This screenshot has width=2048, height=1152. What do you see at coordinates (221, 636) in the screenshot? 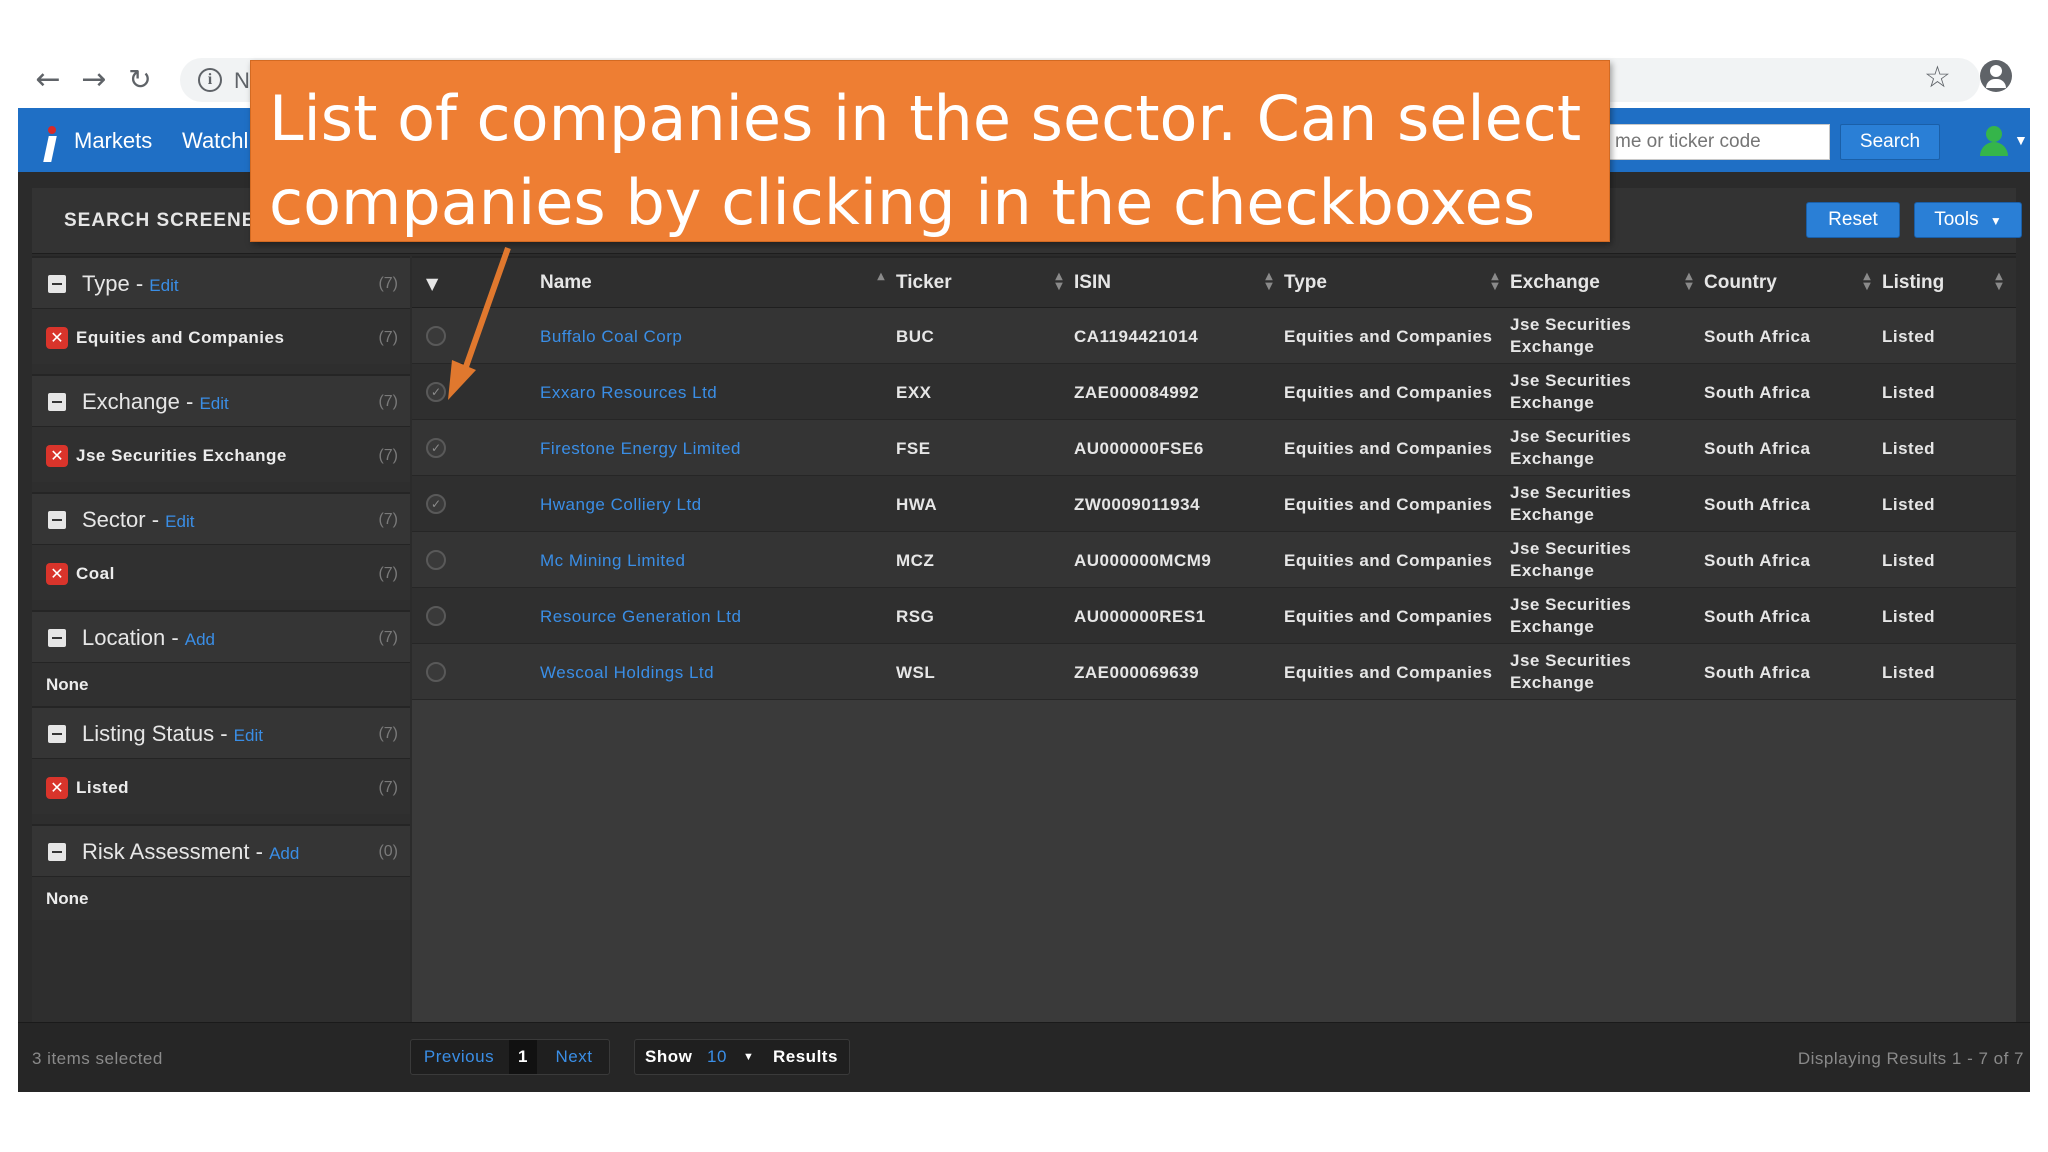
I see `filter-header-location: Location - Add (7)` at bounding box center [221, 636].